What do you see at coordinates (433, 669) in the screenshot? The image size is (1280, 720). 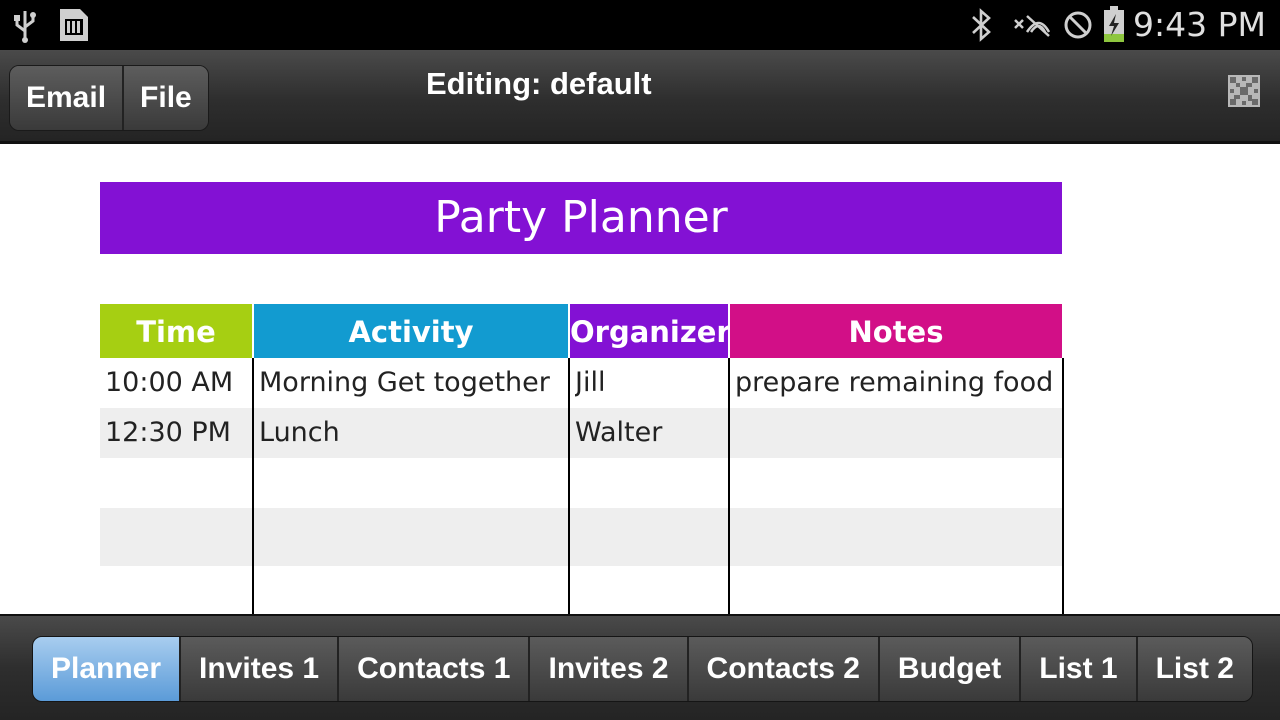 I see `tab-contacts-1: Contacts 1` at bounding box center [433, 669].